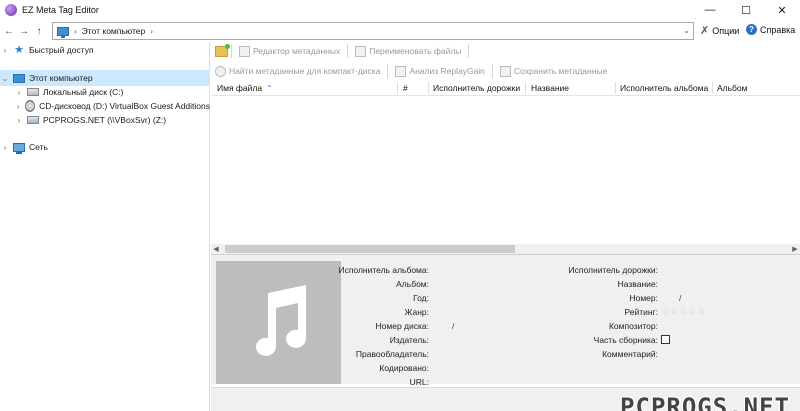  Describe the element at coordinates (402, 326) in the screenshot. I see `disc-number-label: Номер диска:` at that location.